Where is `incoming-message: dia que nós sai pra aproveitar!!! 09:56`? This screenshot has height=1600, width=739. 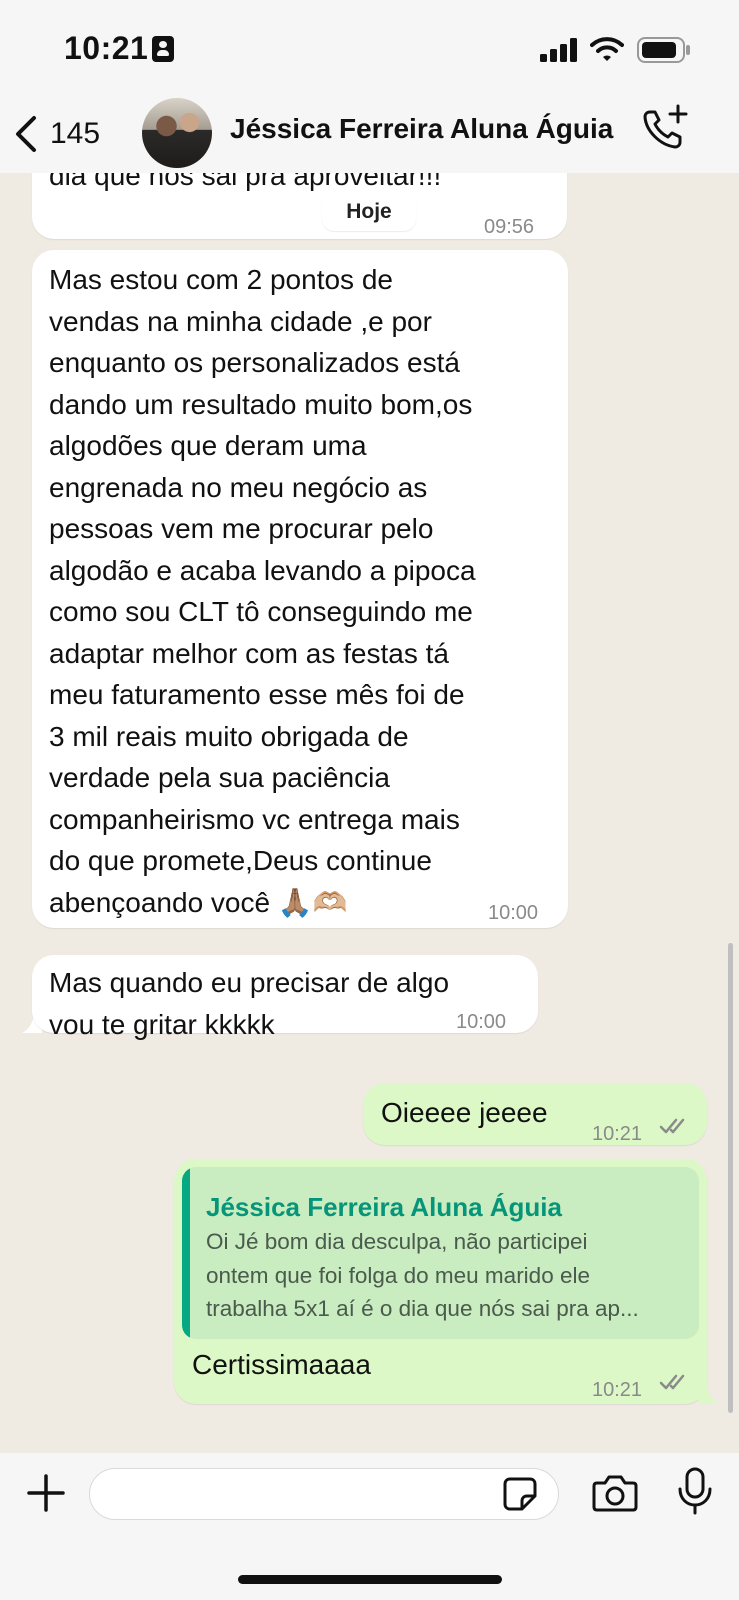 incoming-message: dia que nós sai pra aproveitar!!! 09:56 is located at coordinates (299, 206).